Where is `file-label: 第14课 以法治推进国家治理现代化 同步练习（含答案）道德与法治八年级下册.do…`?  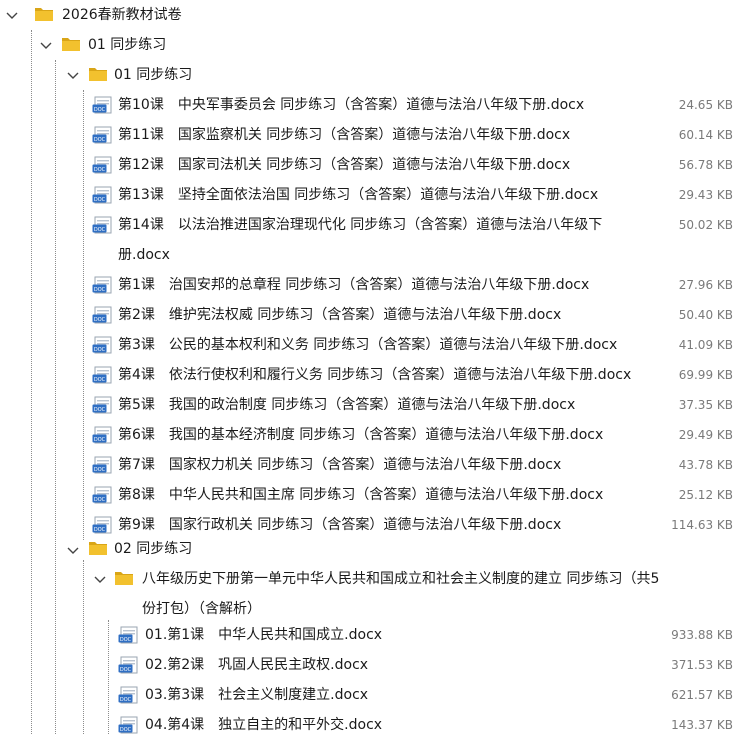
file-label: 第14课 以法治推进国家治理现代化 同步练习（含答案）道德与法治八年级下册.do… is located at coordinates (383, 240).